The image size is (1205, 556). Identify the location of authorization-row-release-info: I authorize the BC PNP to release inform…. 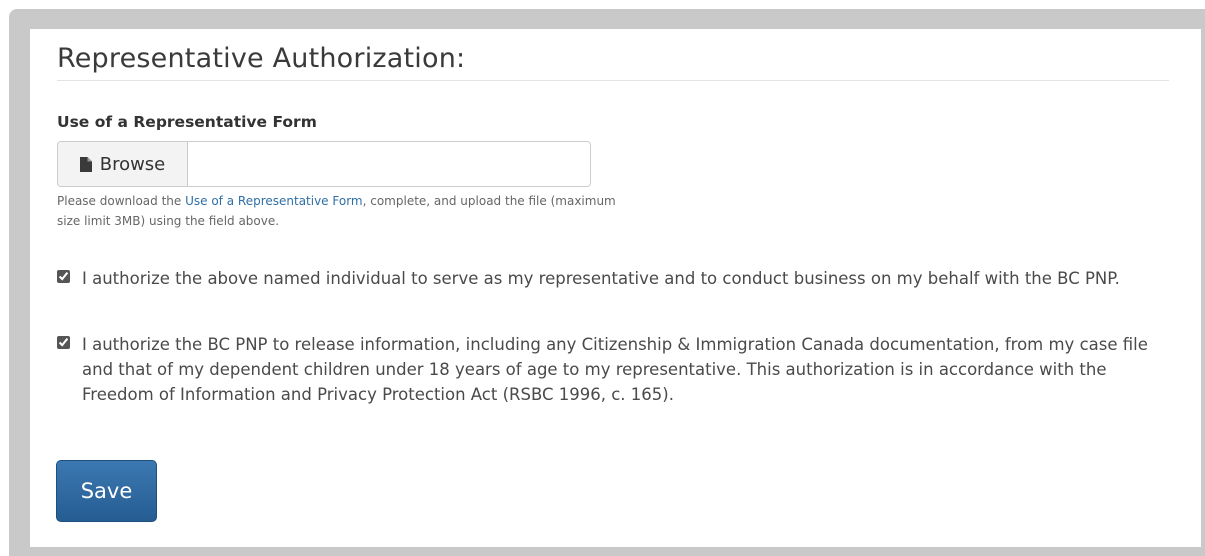
(605, 369).